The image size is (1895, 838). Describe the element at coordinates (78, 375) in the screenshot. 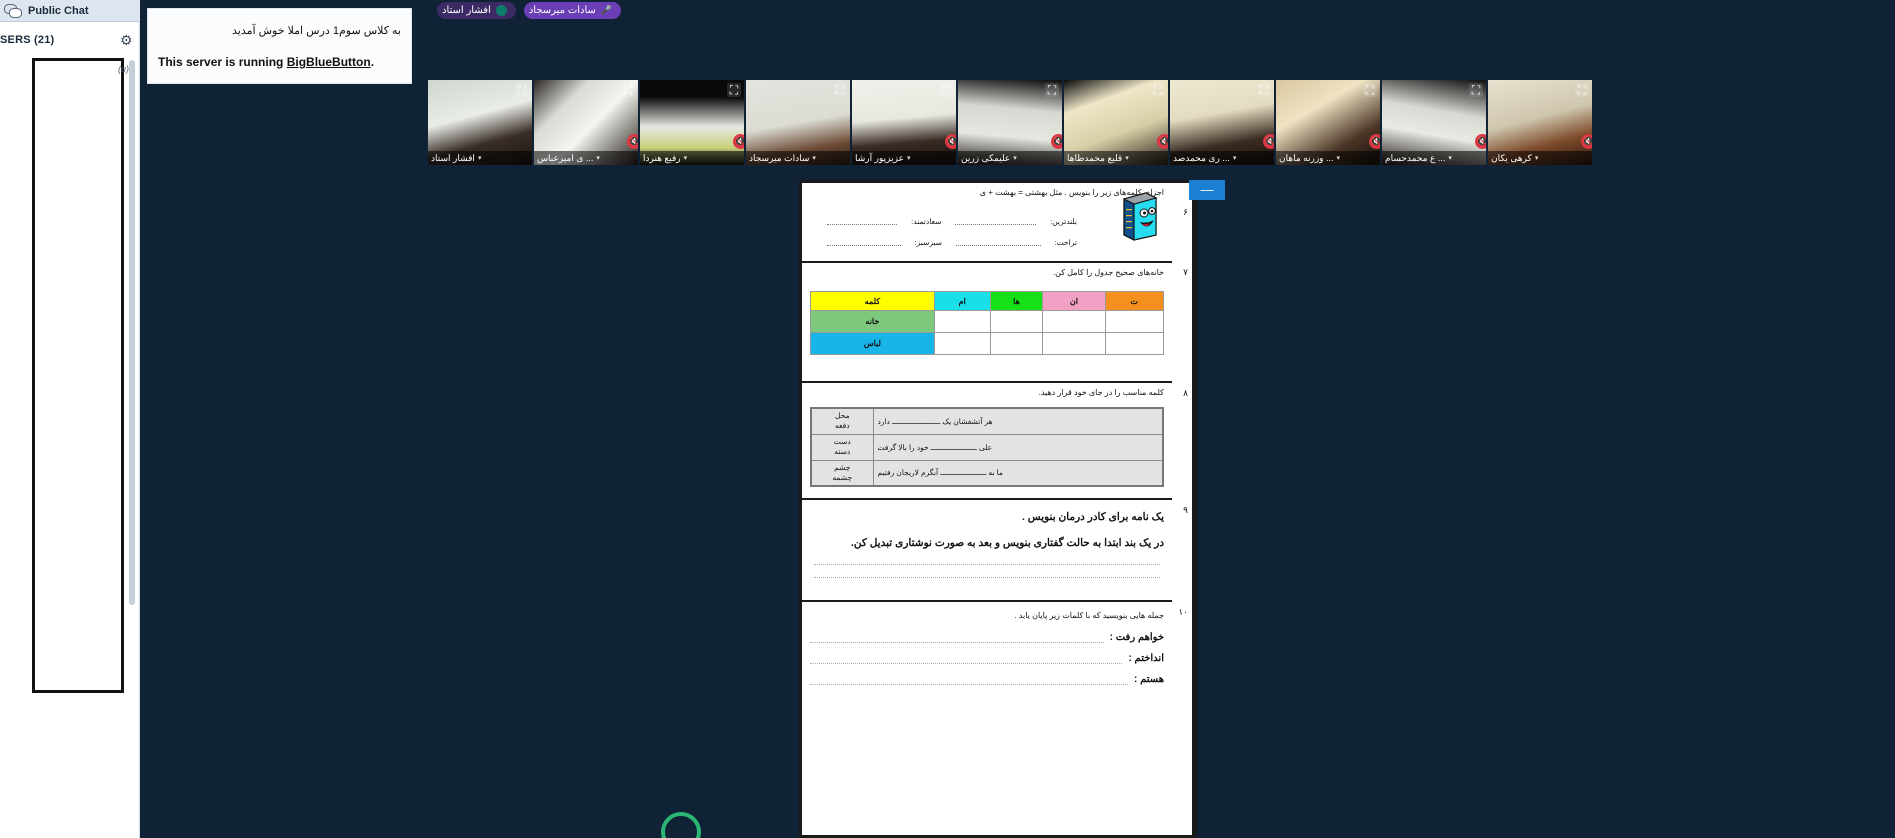

I see `slide-thumbnail` at that location.